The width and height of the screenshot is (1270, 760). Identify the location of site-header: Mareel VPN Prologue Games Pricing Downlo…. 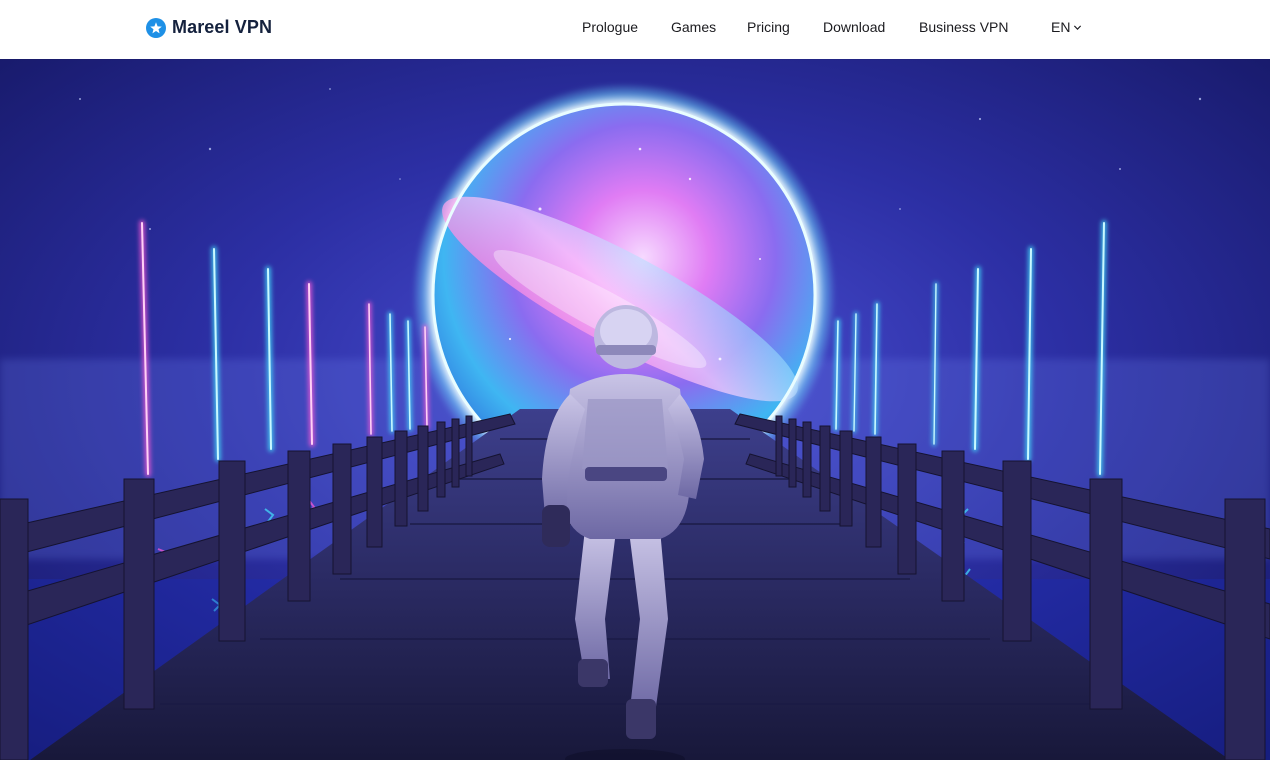
(635, 29).